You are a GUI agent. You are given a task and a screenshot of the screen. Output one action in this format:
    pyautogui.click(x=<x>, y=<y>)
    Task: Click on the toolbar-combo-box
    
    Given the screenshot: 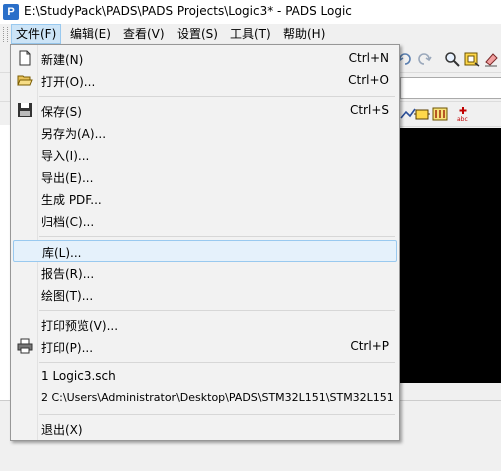 What is the action you would take?
    pyautogui.click(x=450, y=88)
    